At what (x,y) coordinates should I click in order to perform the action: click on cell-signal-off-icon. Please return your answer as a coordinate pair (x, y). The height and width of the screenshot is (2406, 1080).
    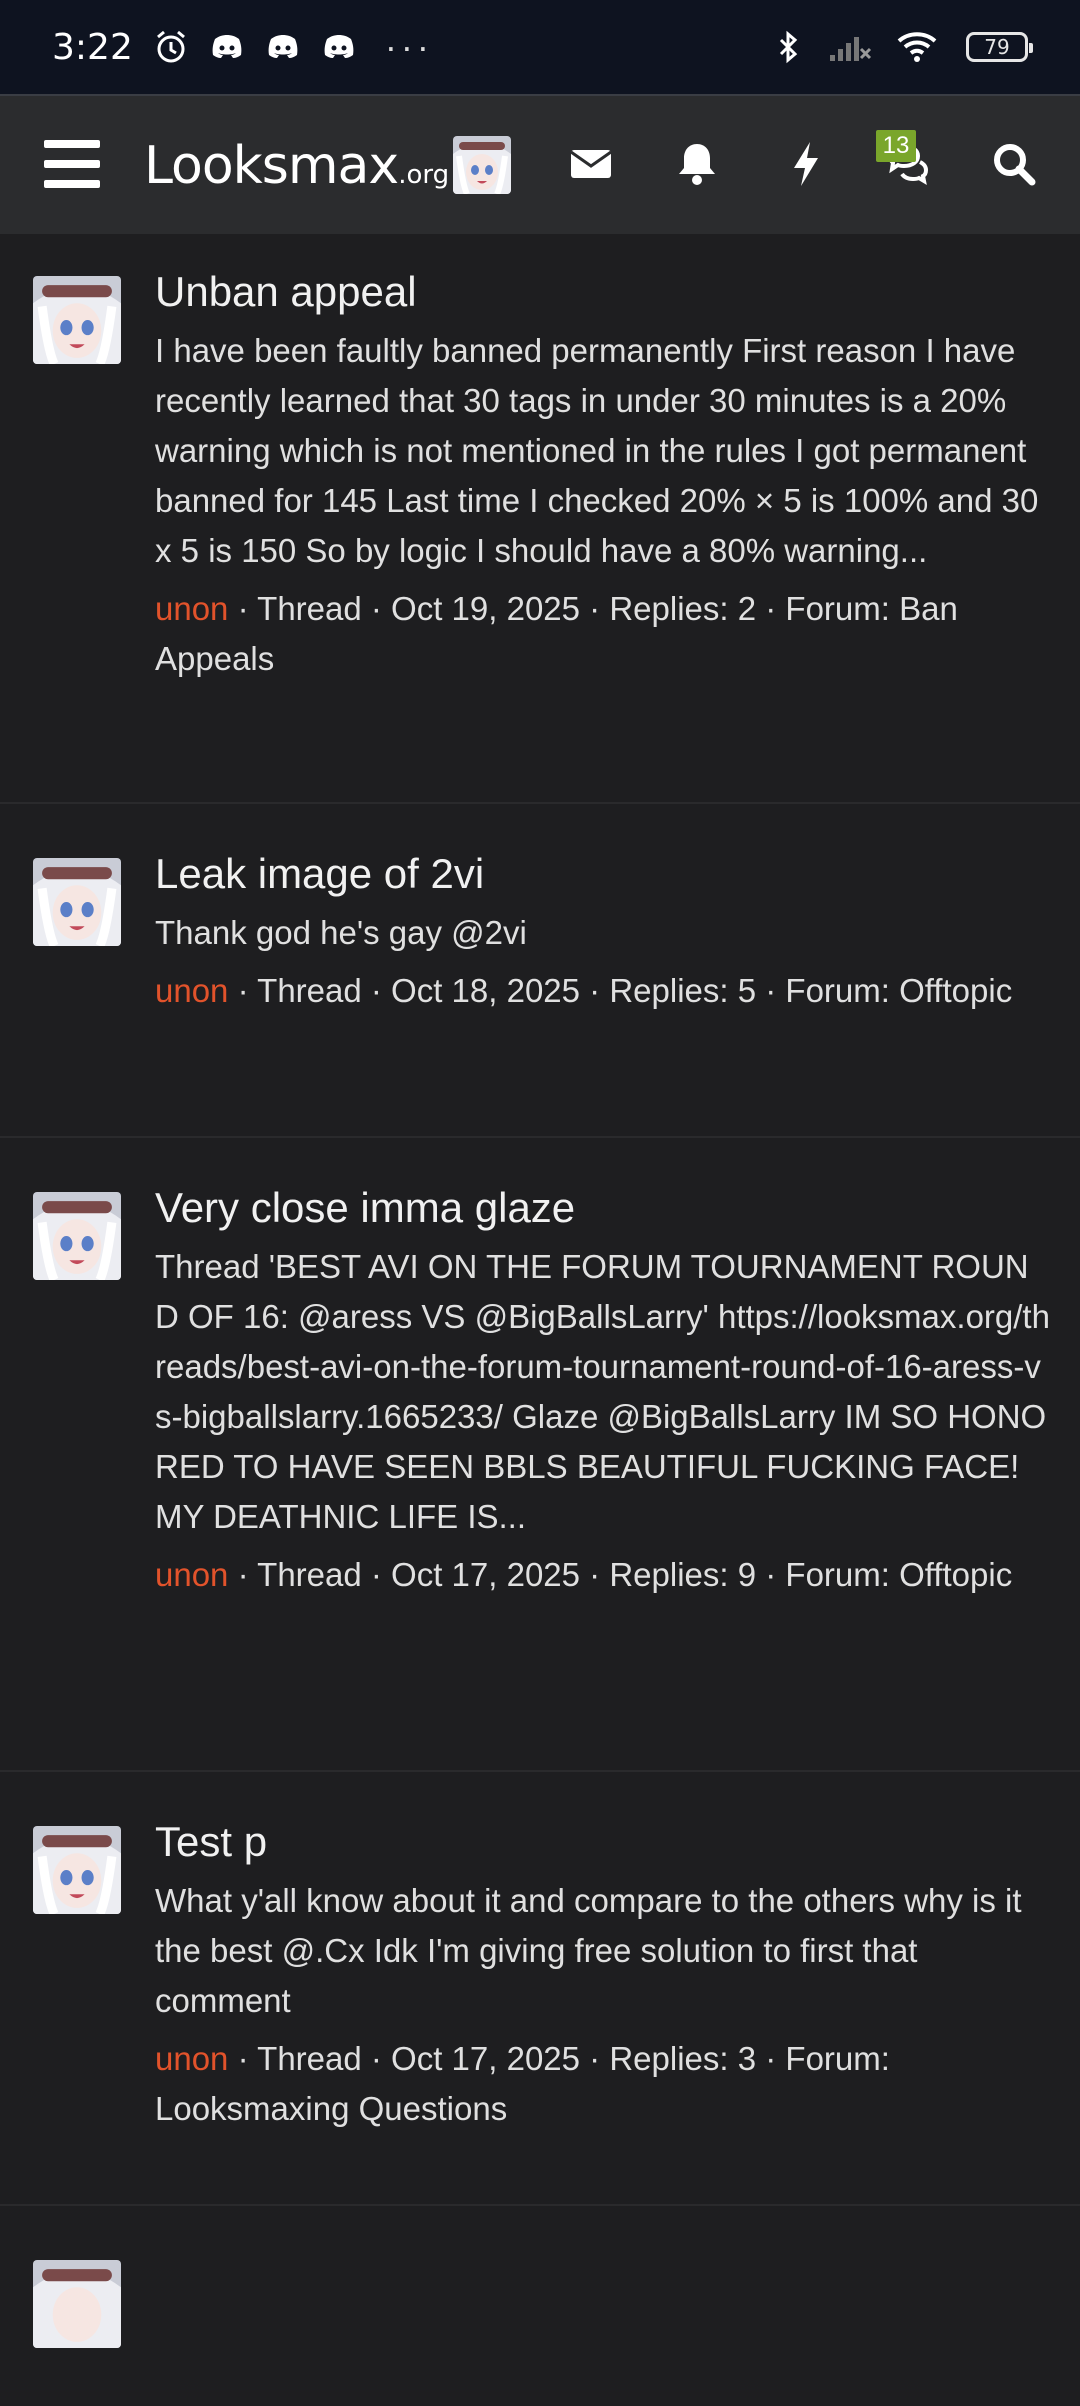
    Looking at the image, I should click on (851, 49).